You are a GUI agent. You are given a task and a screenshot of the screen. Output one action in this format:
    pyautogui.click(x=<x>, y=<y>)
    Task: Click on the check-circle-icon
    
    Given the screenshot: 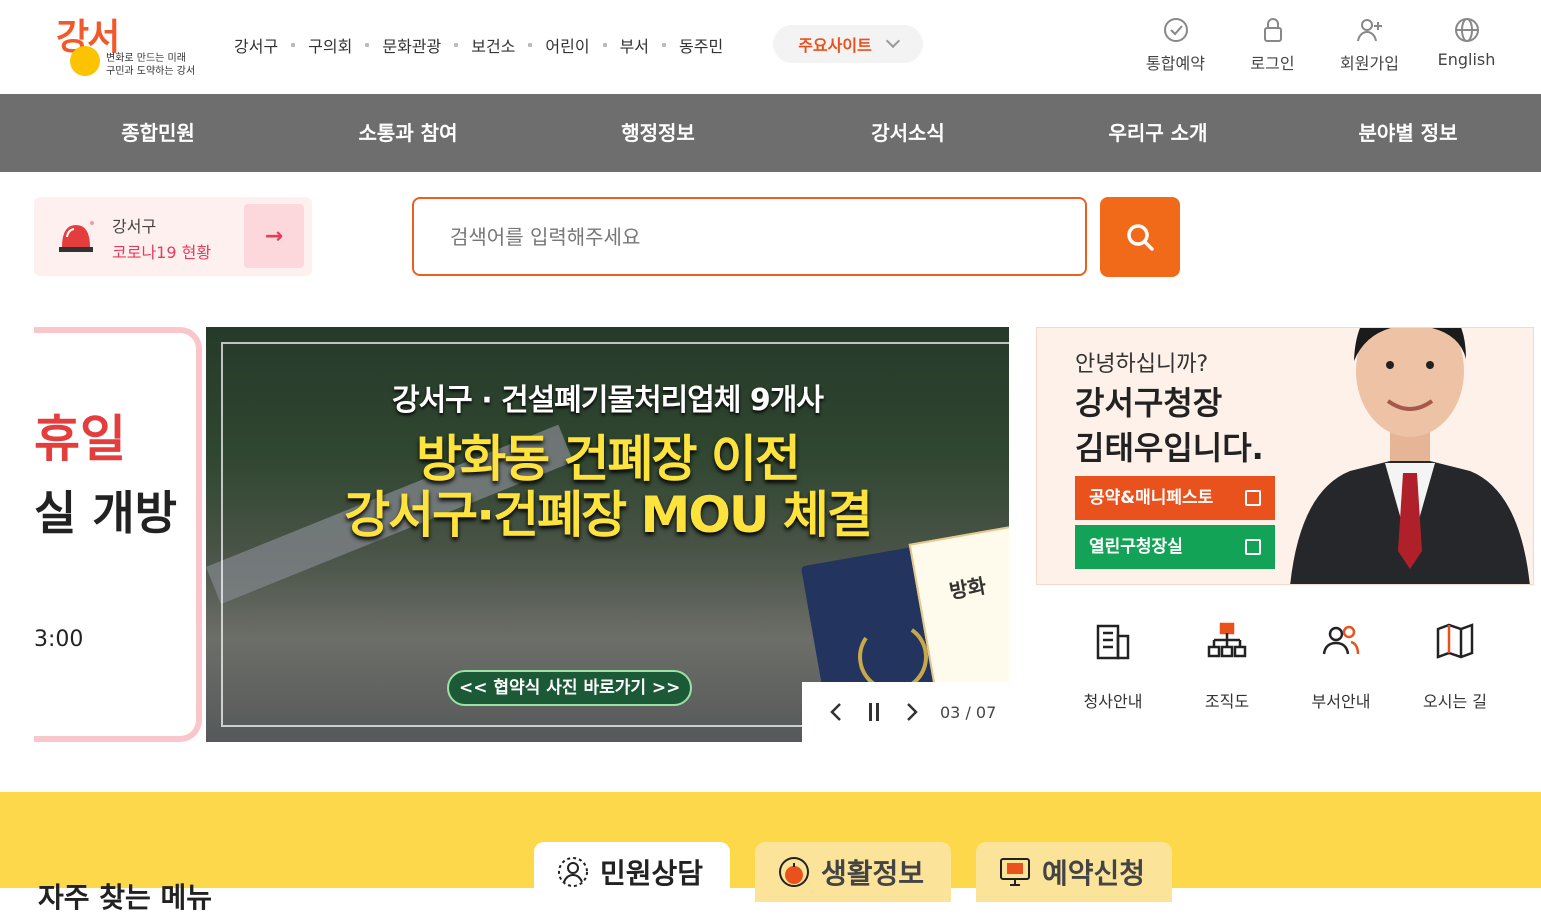 What is the action you would take?
    pyautogui.click(x=1175, y=30)
    